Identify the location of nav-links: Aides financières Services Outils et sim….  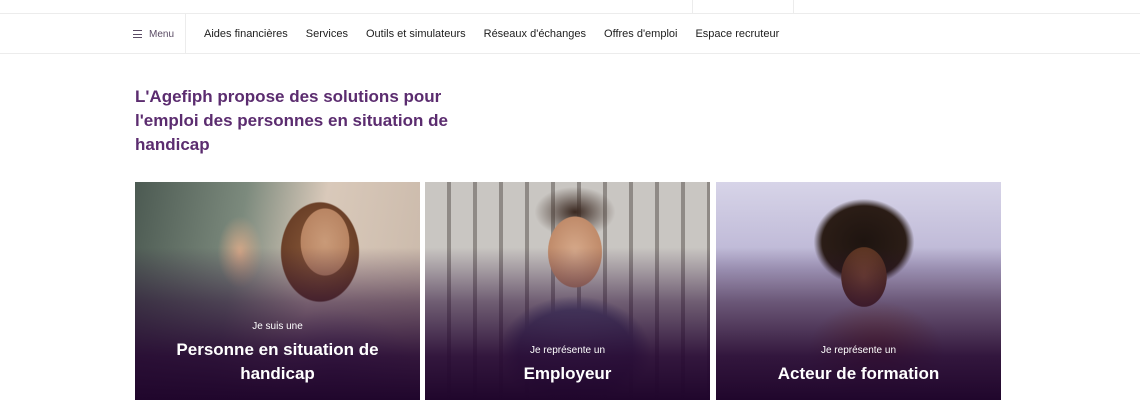
(500, 34).